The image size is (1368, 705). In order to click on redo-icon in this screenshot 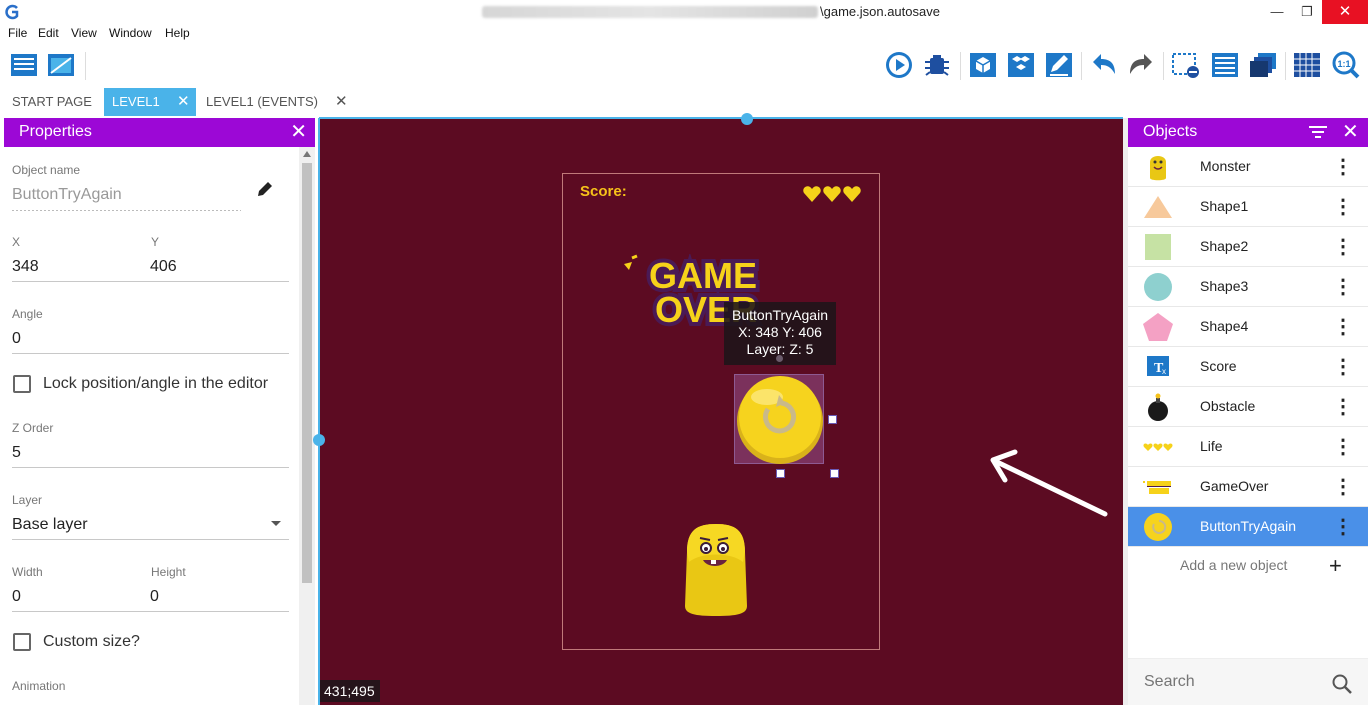, I will do `click(1141, 65)`.